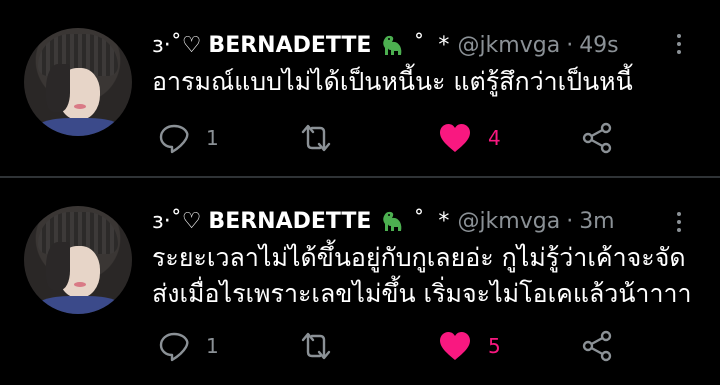 The width and height of the screenshot is (720, 385). Describe the element at coordinates (596, 221) in the screenshot. I see `timestamp: 3m` at that location.